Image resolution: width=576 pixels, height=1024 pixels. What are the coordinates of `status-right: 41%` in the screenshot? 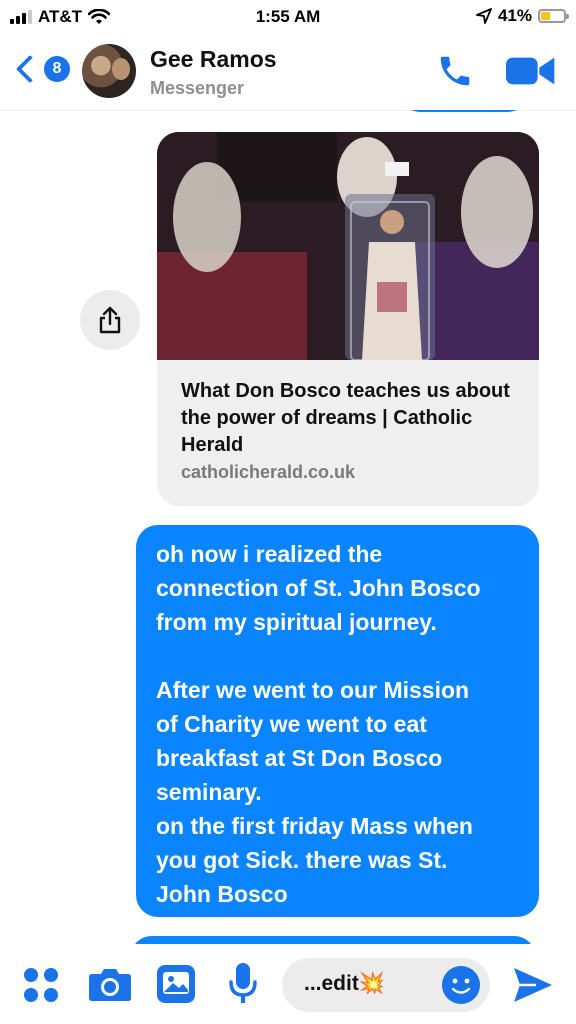 It's located at (522, 16).